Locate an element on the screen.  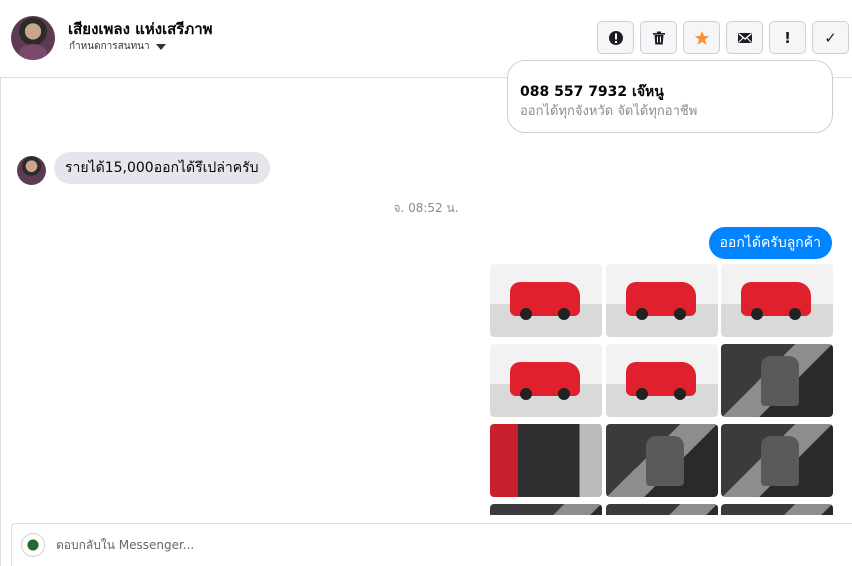
spam-button: ! is located at coordinates (787, 37).